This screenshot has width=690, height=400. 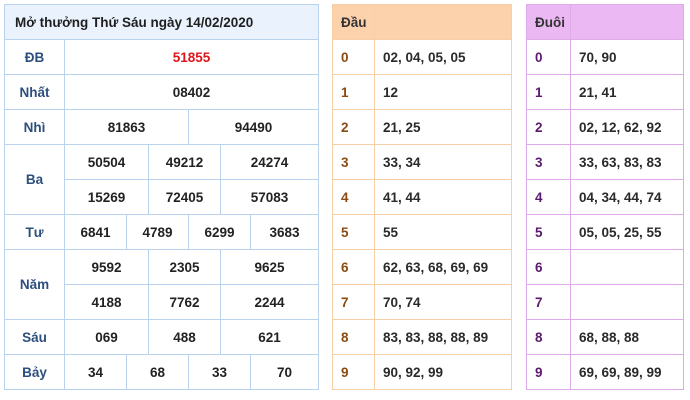 I want to click on table-row: 4 04, 34, 44, 74, so click(x=605, y=197).